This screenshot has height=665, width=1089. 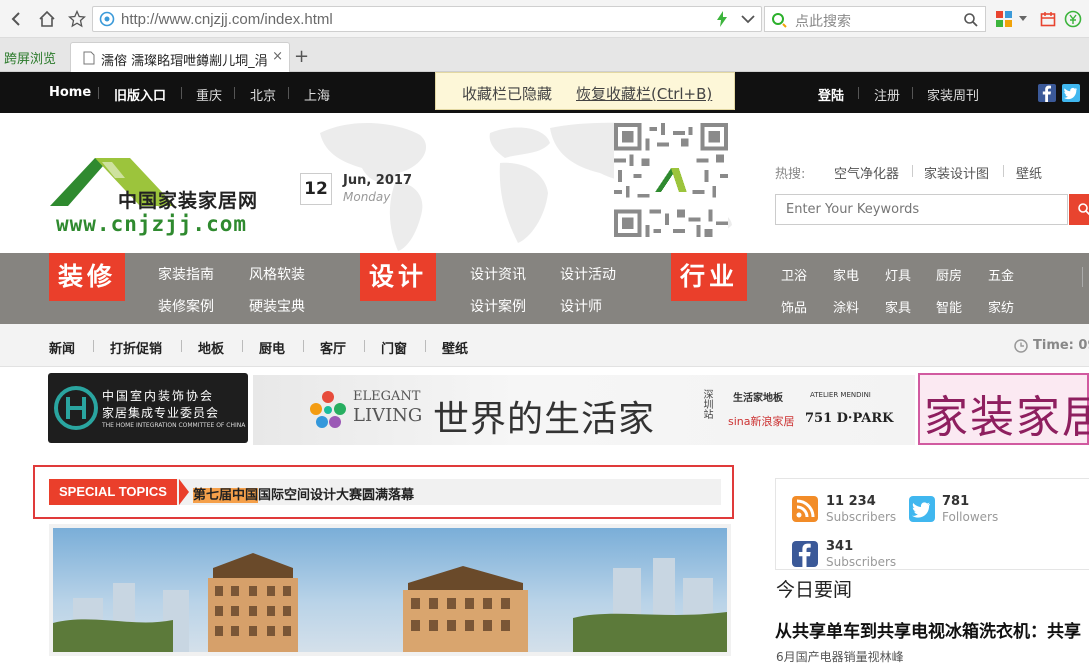 I want to click on cat-link-lighting: 灯具, so click(x=898, y=274).